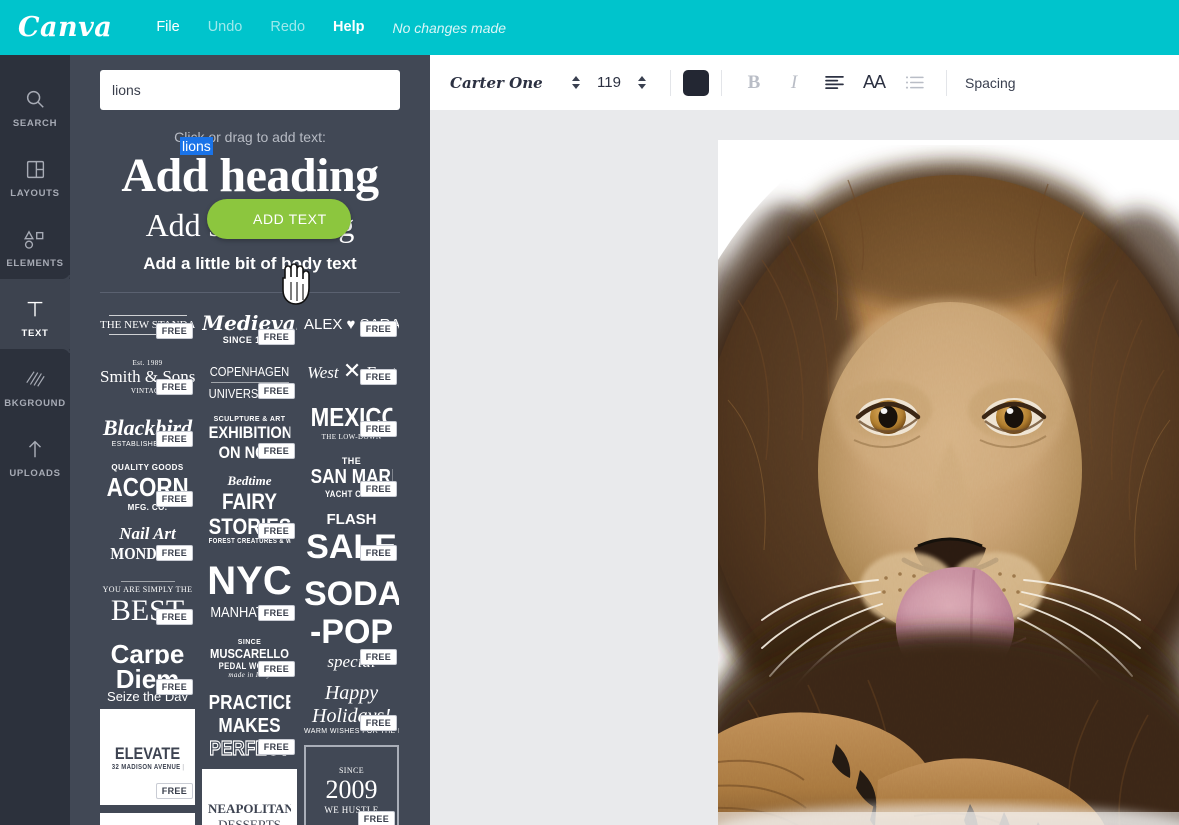  What do you see at coordinates (35, 473) in the screenshot?
I see `sidebar-label-uploads: UPLOADS` at bounding box center [35, 473].